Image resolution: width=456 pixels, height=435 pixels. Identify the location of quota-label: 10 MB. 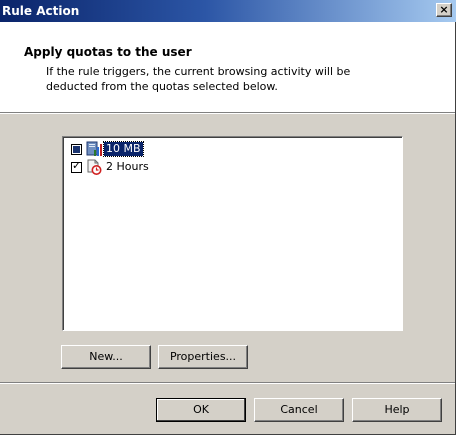
(123, 149).